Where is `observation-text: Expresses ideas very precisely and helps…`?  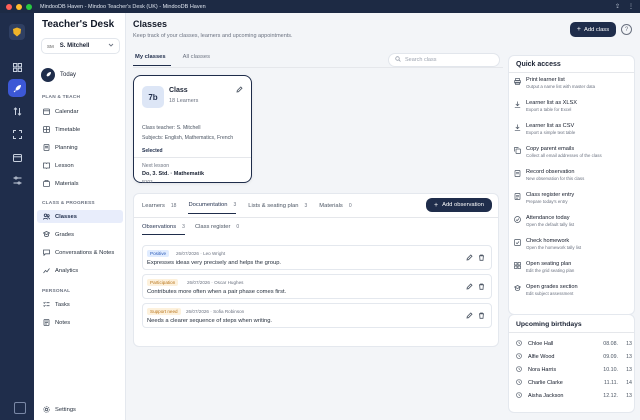 observation-text: Expresses ideas very precisely and helps… is located at coordinates (214, 263).